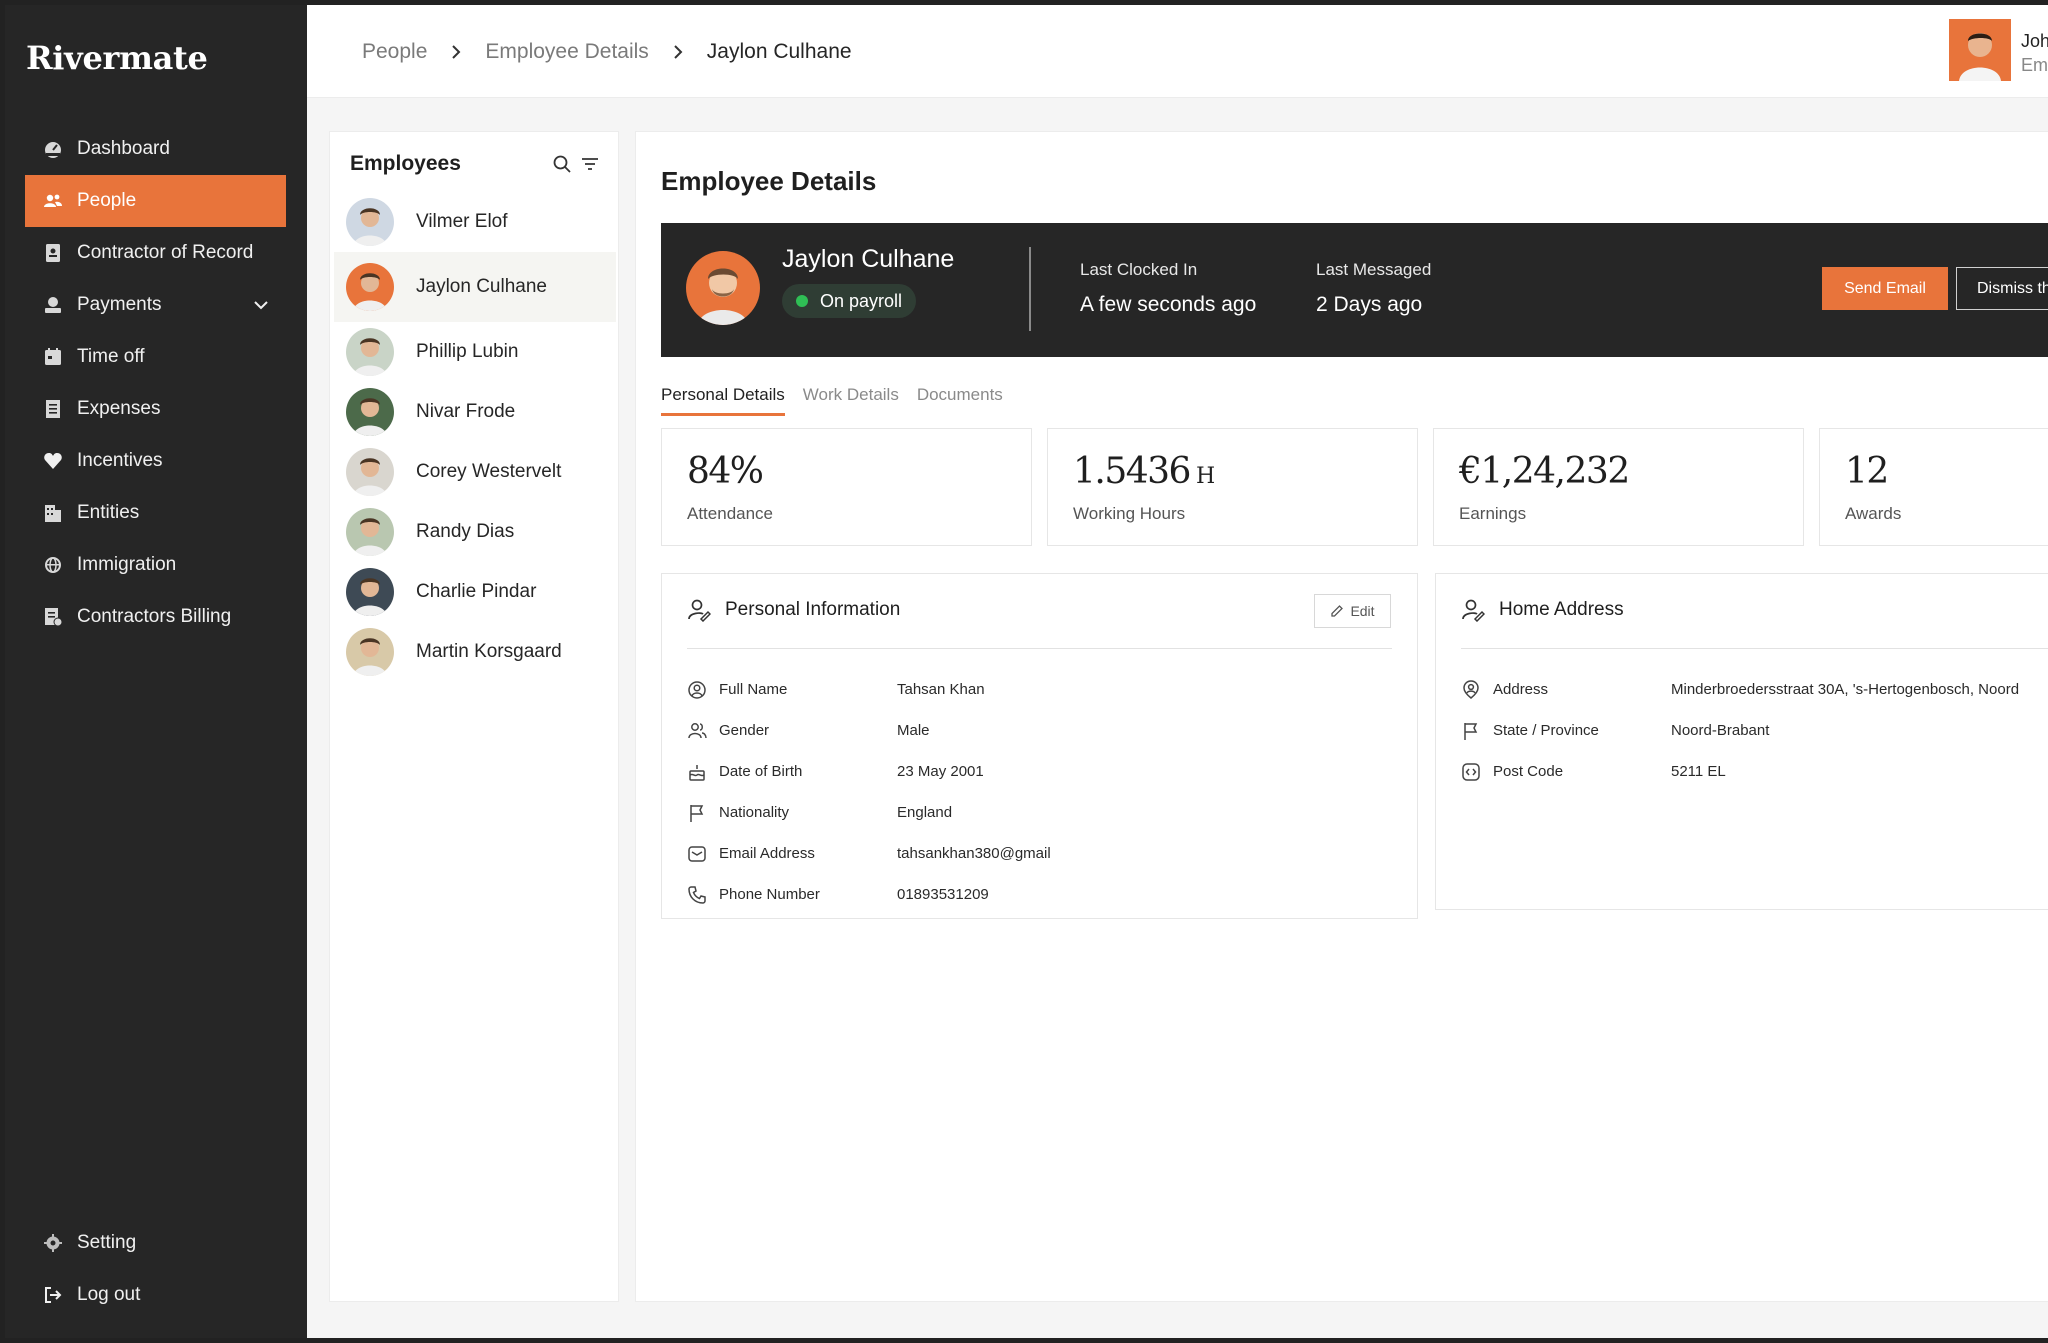 The width and height of the screenshot is (2048, 1343). What do you see at coordinates (1352, 611) in the screenshot?
I see `edit-button: Edit` at bounding box center [1352, 611].